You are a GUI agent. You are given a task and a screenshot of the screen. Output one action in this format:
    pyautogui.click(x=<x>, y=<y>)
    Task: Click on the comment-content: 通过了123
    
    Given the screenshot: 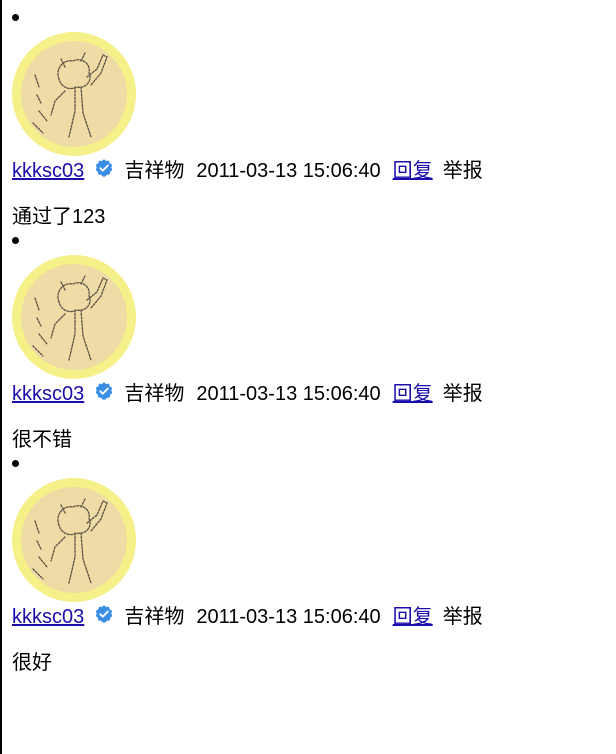 What is the action you would take?
    pyautogui.click(x=59, y=217)
    